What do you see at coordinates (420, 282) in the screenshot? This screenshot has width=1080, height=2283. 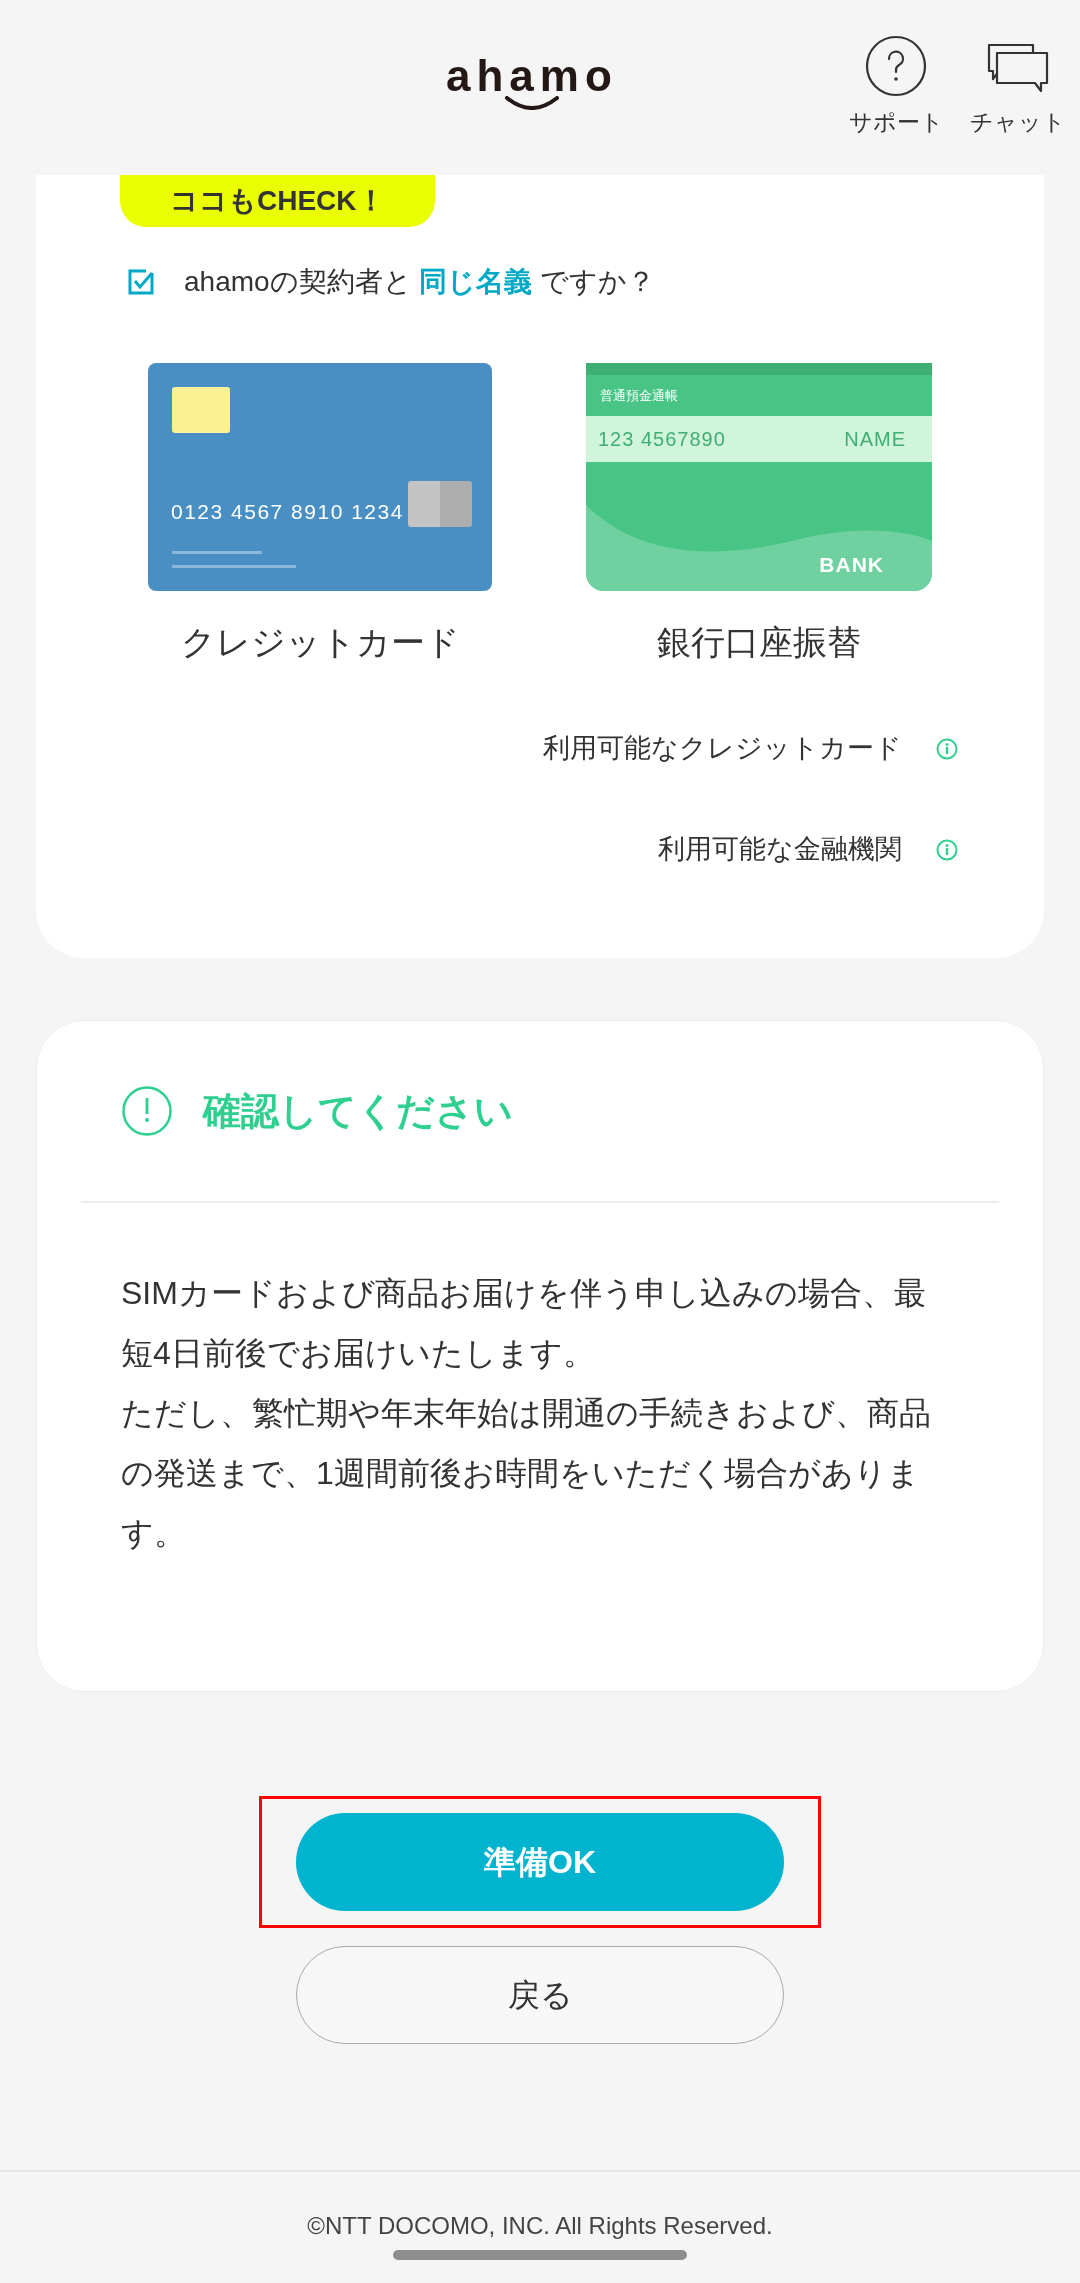 I see `checklist-text: ahamoの契約者と 同じ名義 ですか？` at bounding box center [420, 282].